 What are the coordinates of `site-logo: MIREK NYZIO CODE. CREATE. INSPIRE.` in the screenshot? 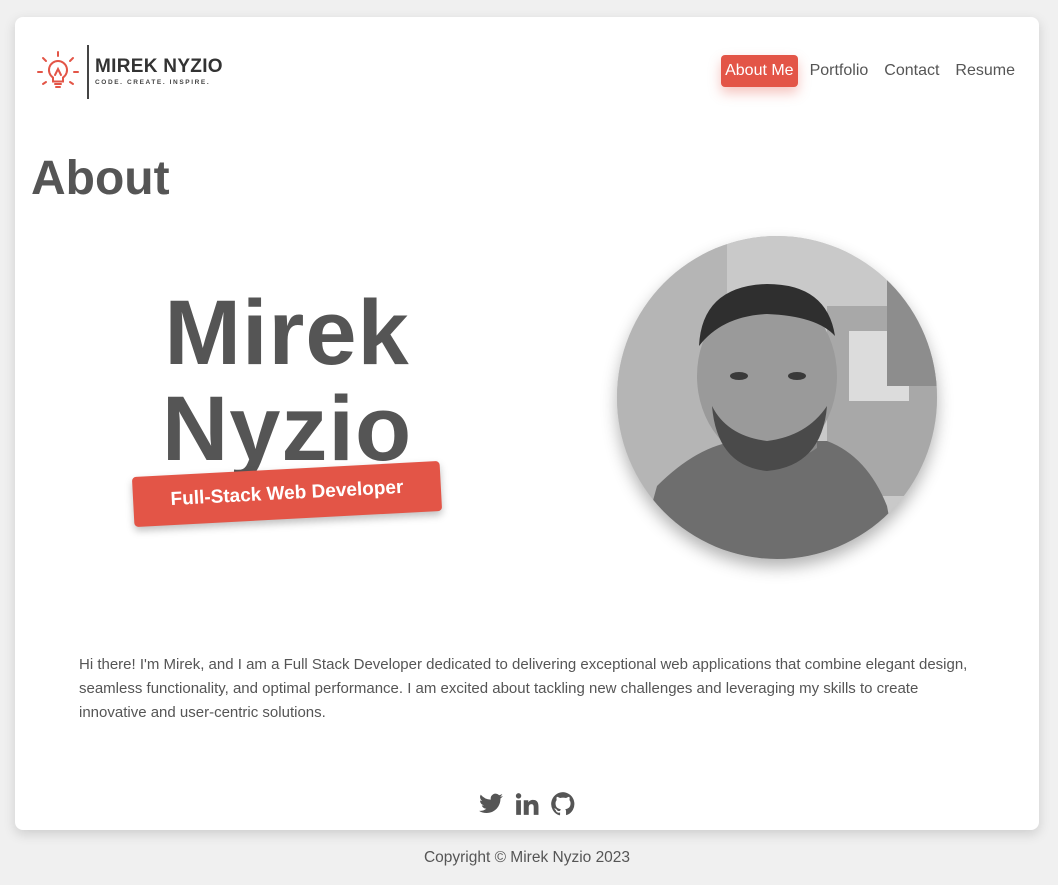 It's located at (129, 72).